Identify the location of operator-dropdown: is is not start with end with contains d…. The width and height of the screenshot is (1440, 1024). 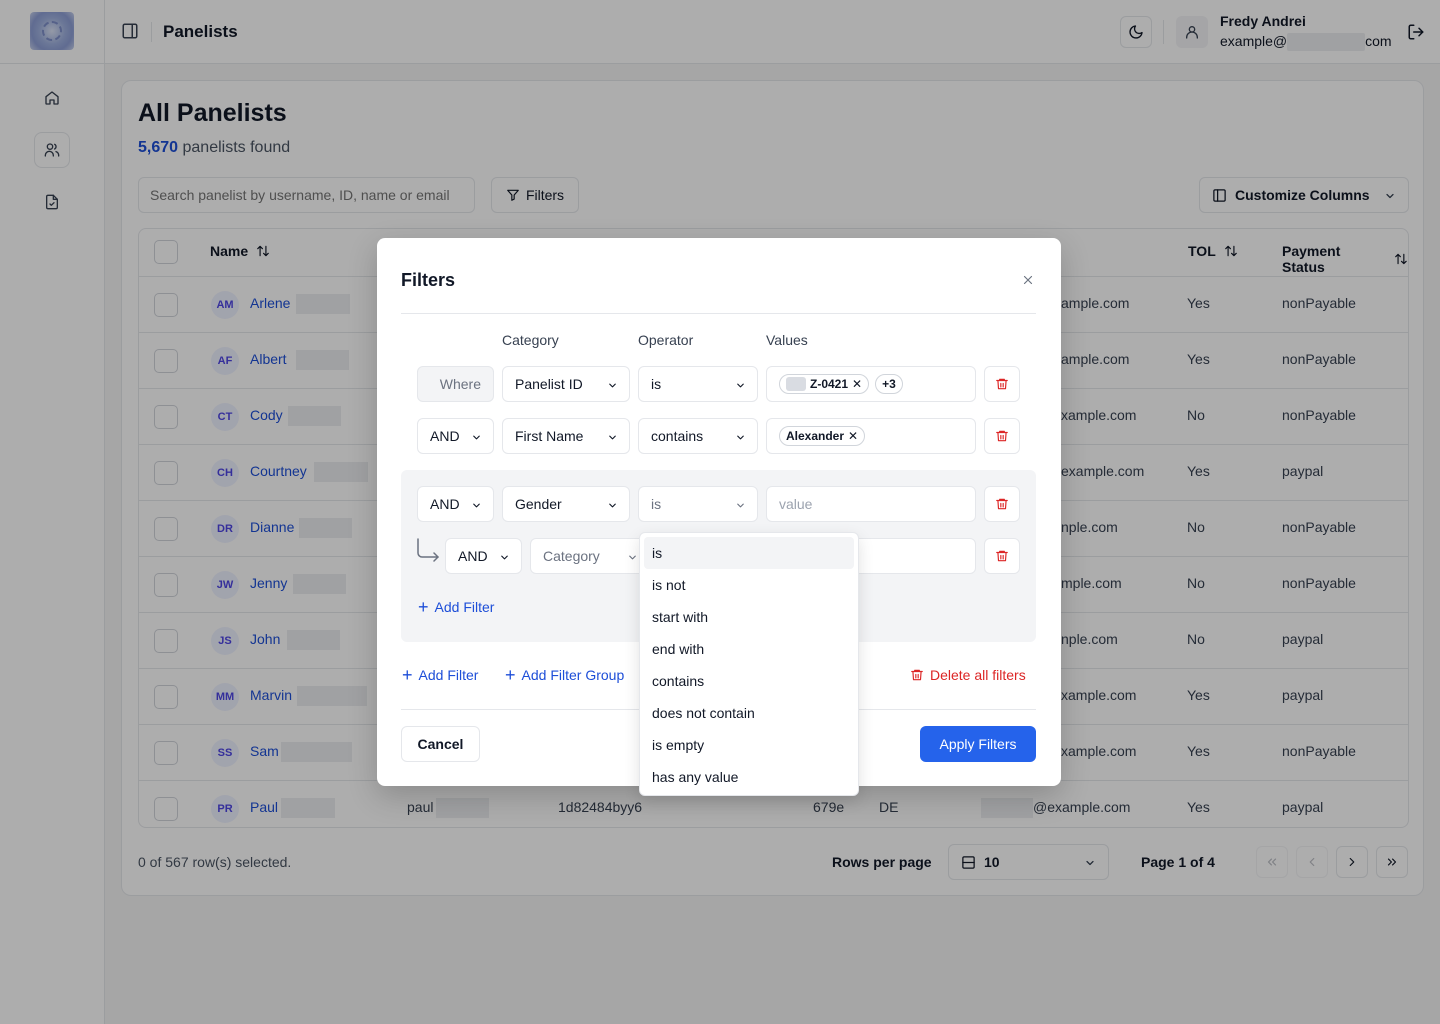
(749, 664).